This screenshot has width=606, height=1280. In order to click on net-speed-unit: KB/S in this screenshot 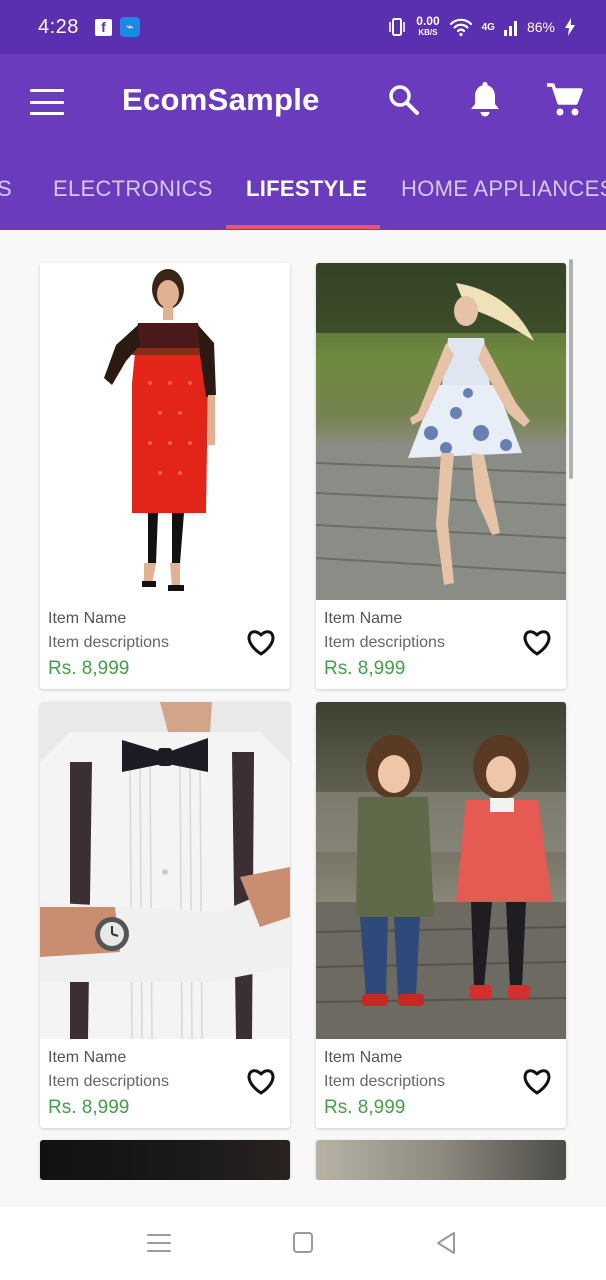, I will do `click(428, 32)`.